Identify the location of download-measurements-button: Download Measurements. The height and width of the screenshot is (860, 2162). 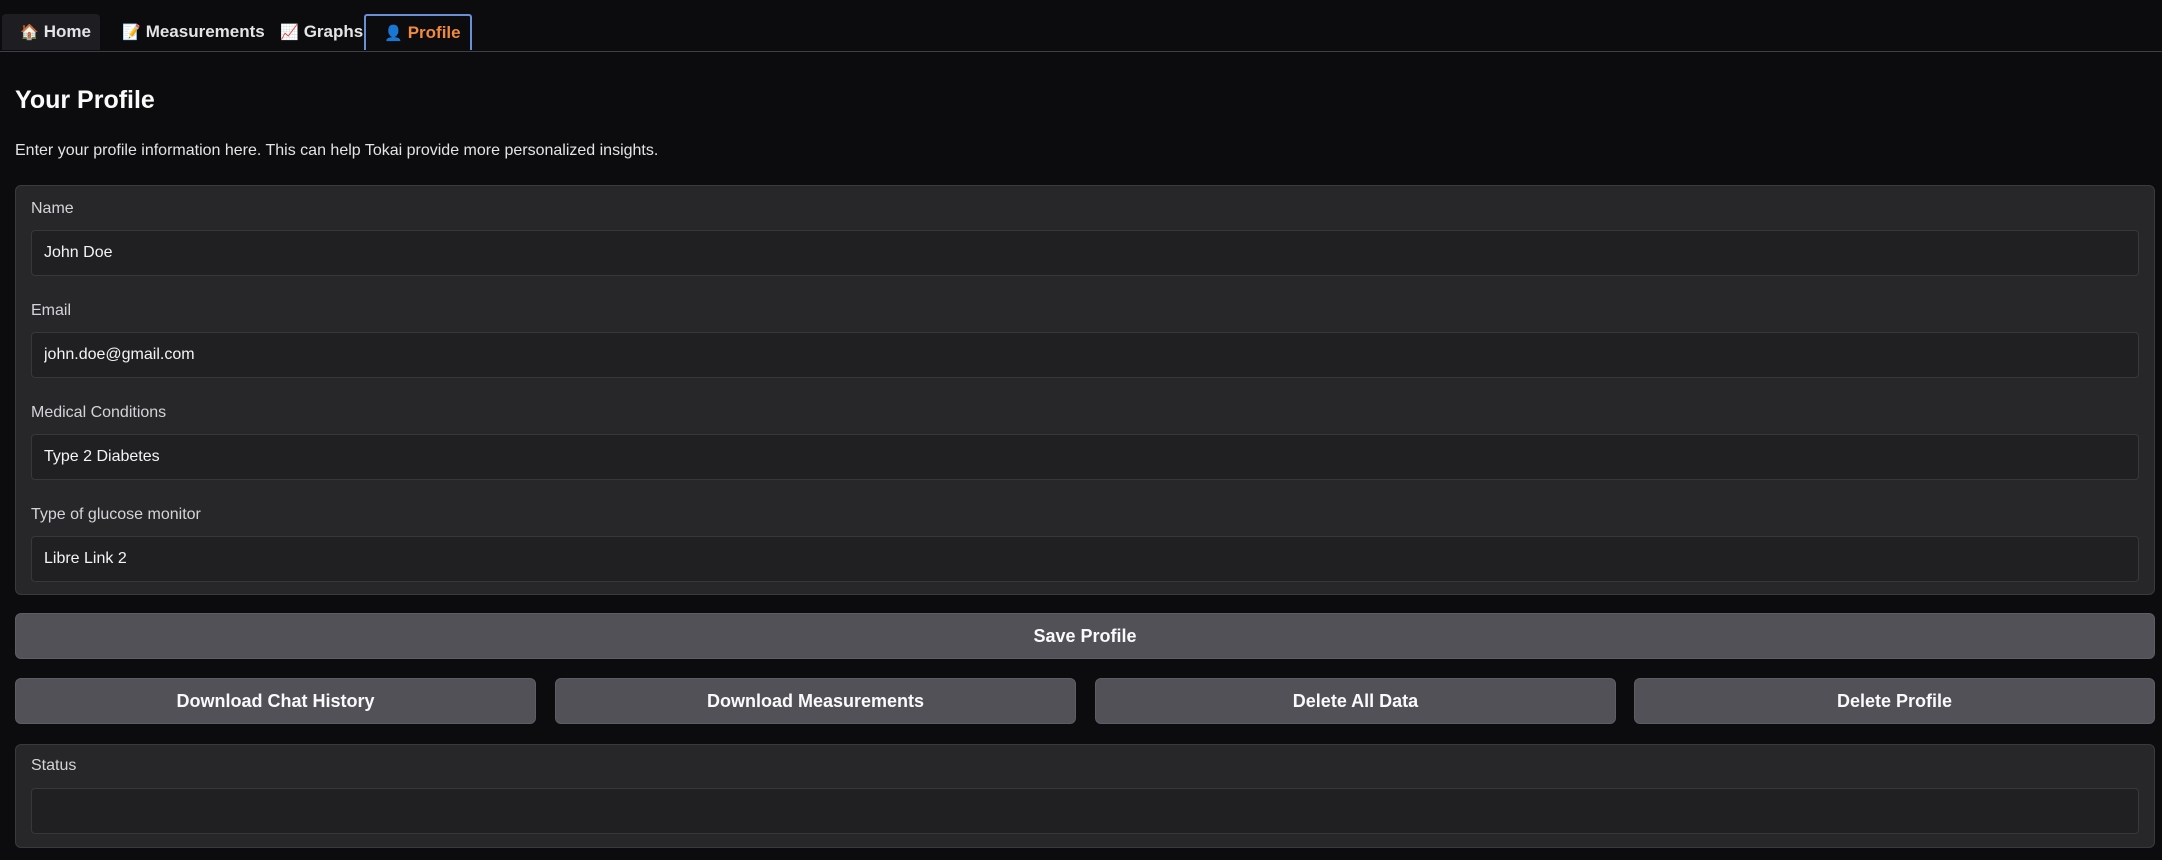
(815, 701).